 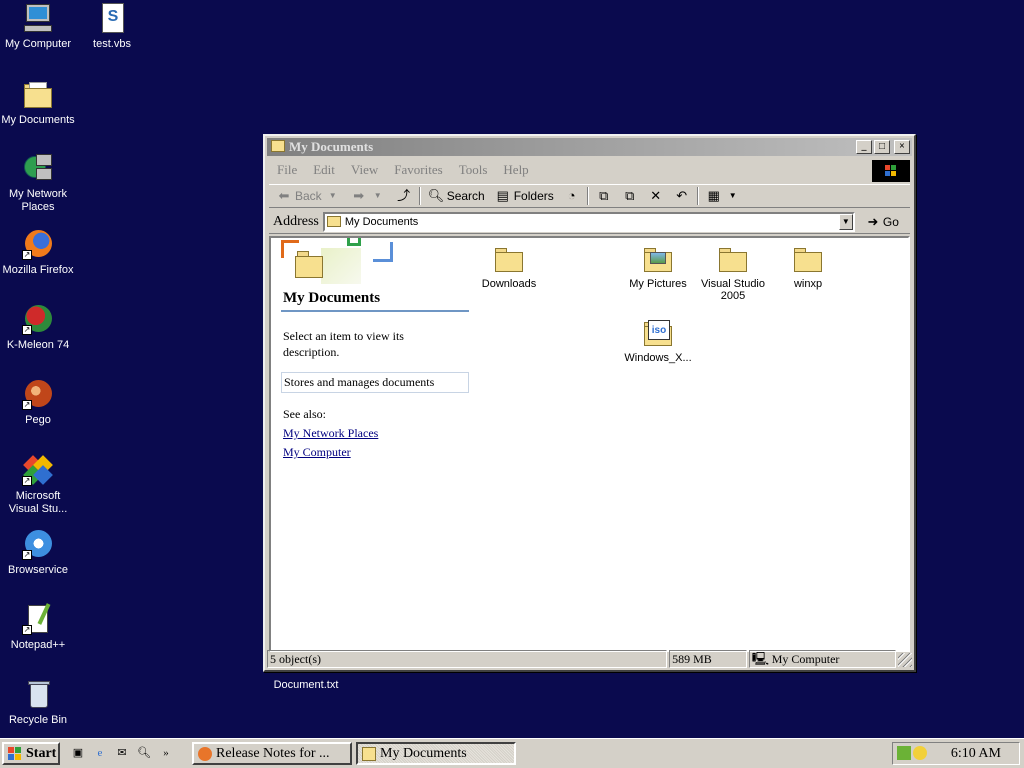 I want to click on desktop-icon-label: Mozilla Firefox, so click(x=38, y=270).